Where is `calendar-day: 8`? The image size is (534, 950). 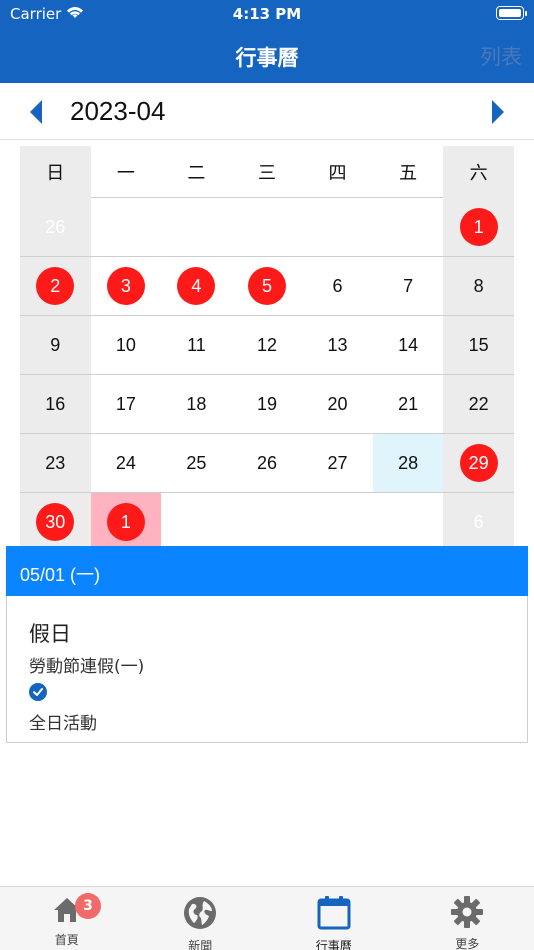 calendar-day: 8 is located at coordinates (478, 286).